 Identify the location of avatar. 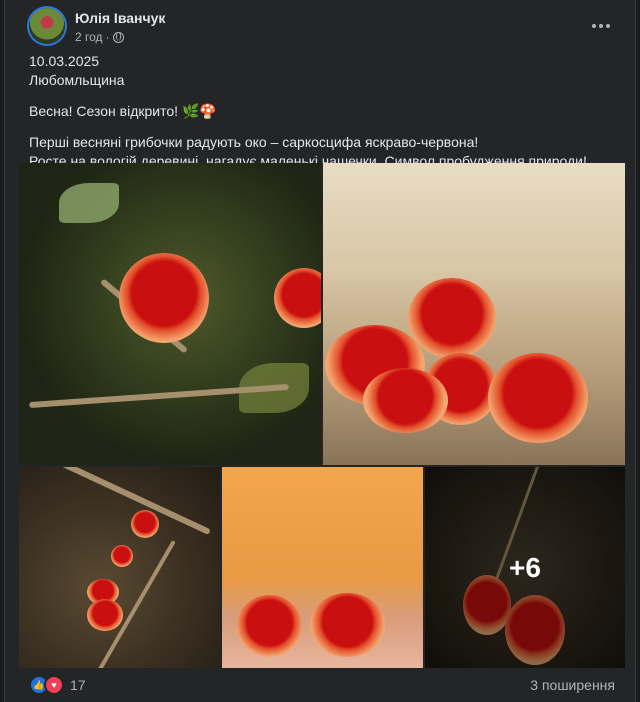
(47, 26).